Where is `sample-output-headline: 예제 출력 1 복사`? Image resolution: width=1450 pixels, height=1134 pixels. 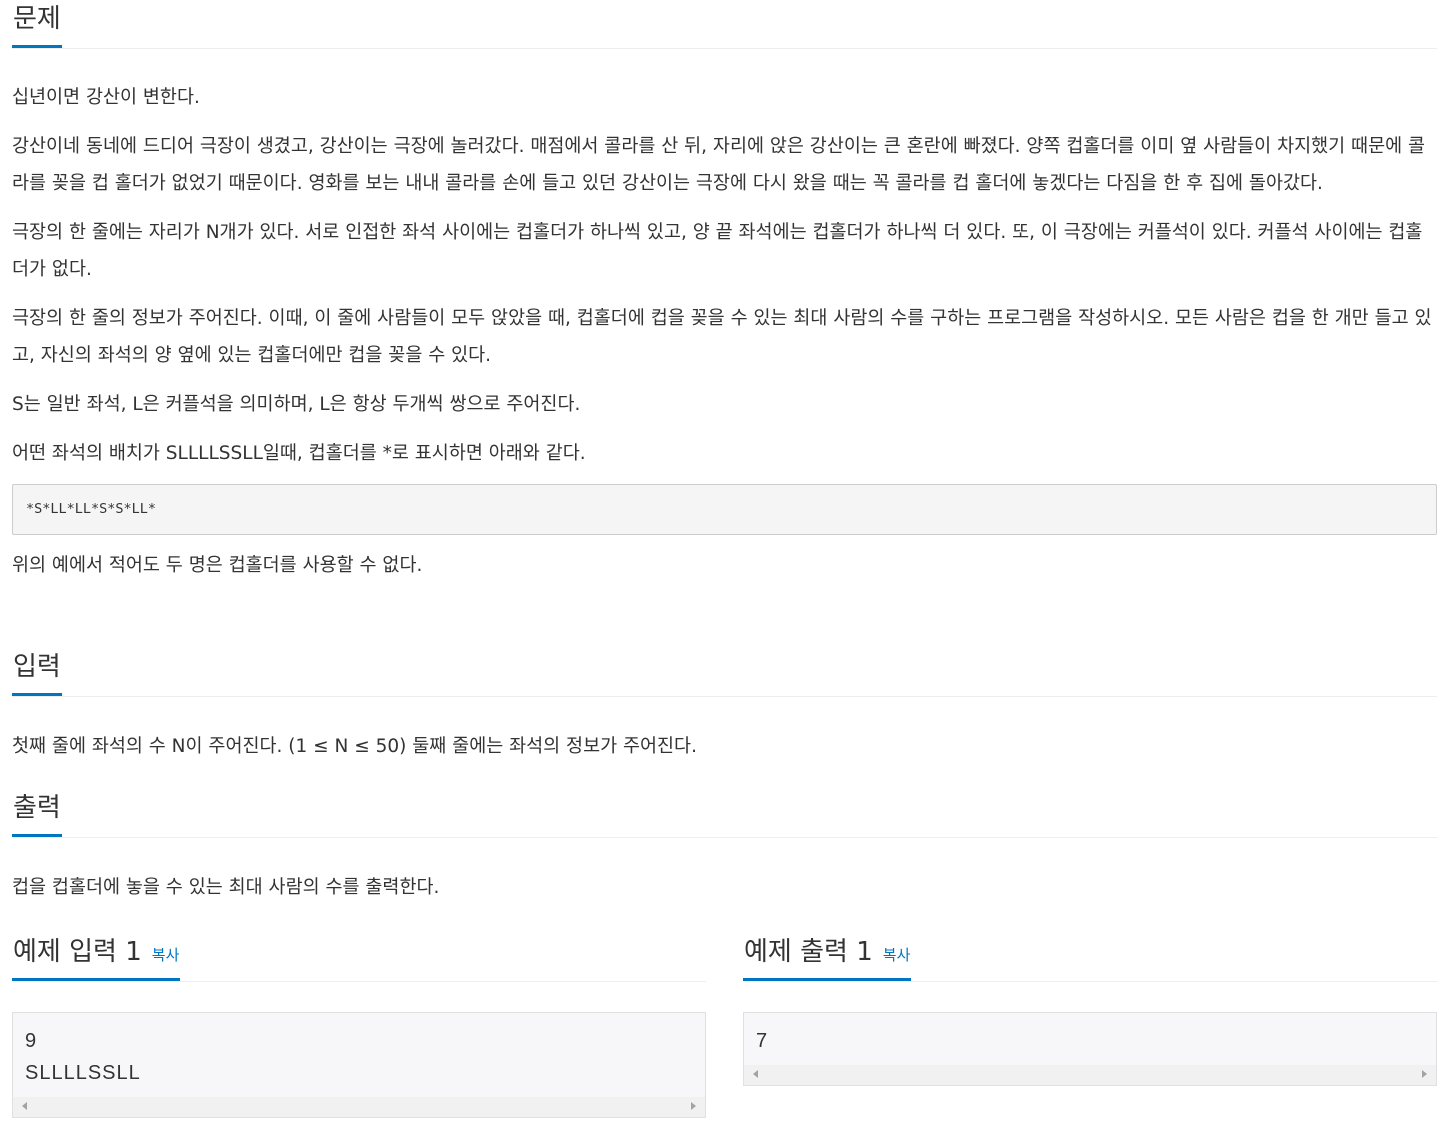
sample-output-headline: 예제 출력 1 복사 is located at coordinates (1090, 957).